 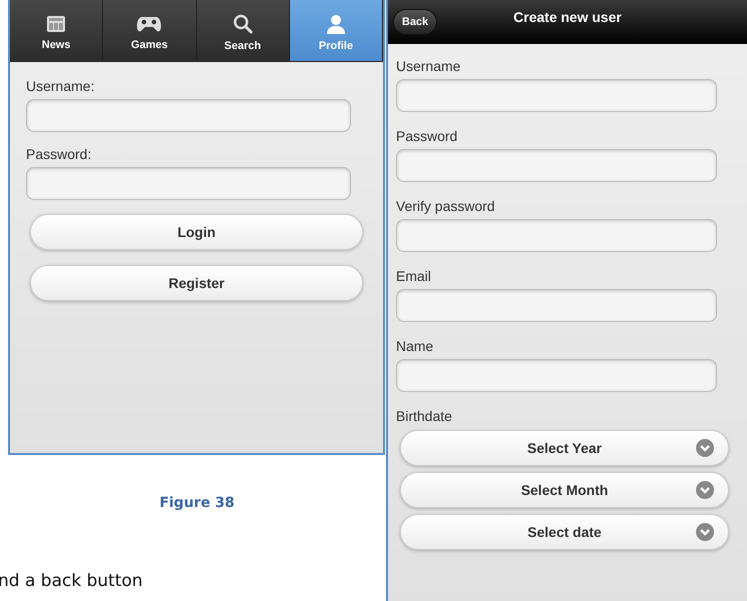 I want to click on tab: Search, so click(x=243, y=30).